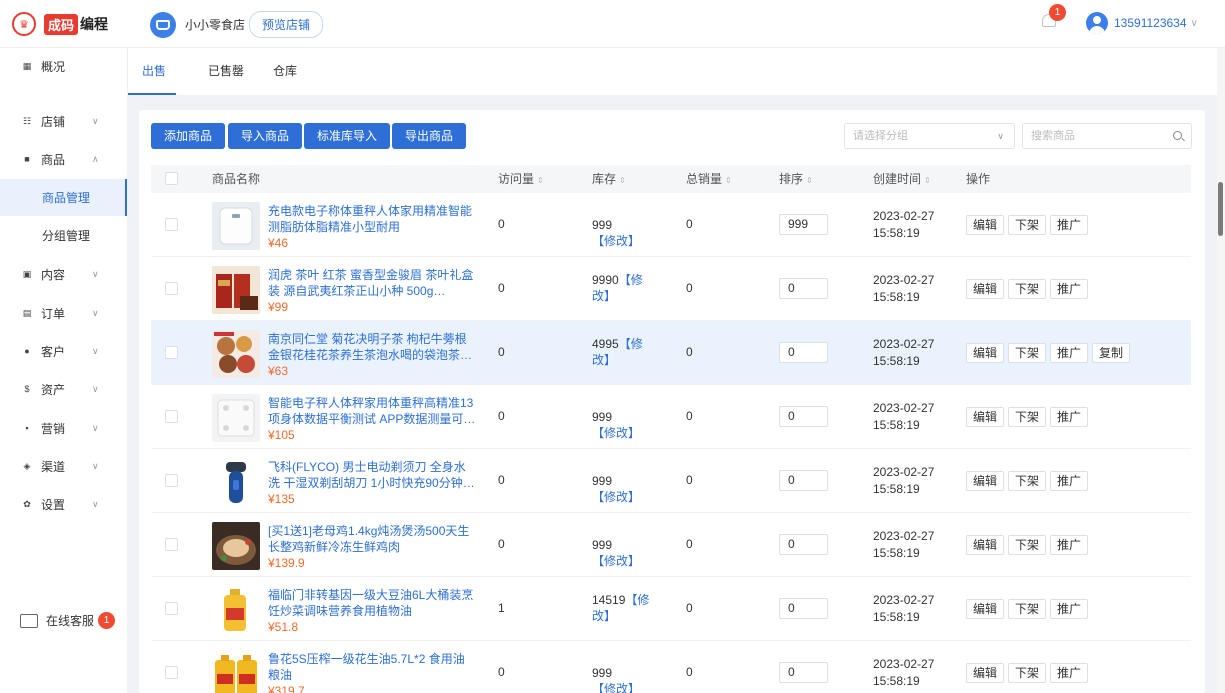  What do you see at coordinates (1107, 136) in the screenshot?
I see `search-input: 搜索商品` at bounding box center [1107, 136].